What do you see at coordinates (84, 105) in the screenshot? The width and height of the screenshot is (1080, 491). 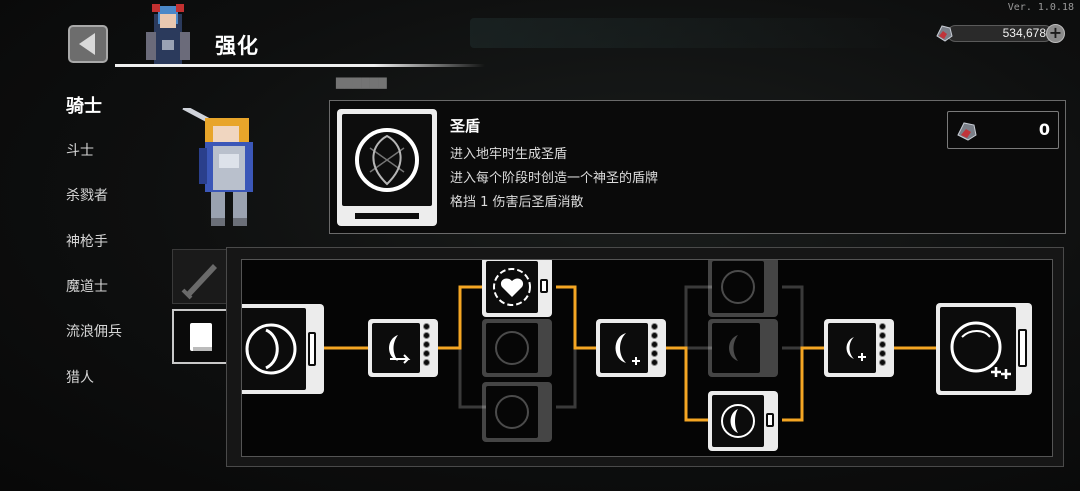 I see `class-item-knight: 骑士` at bounding box center [84, 105].